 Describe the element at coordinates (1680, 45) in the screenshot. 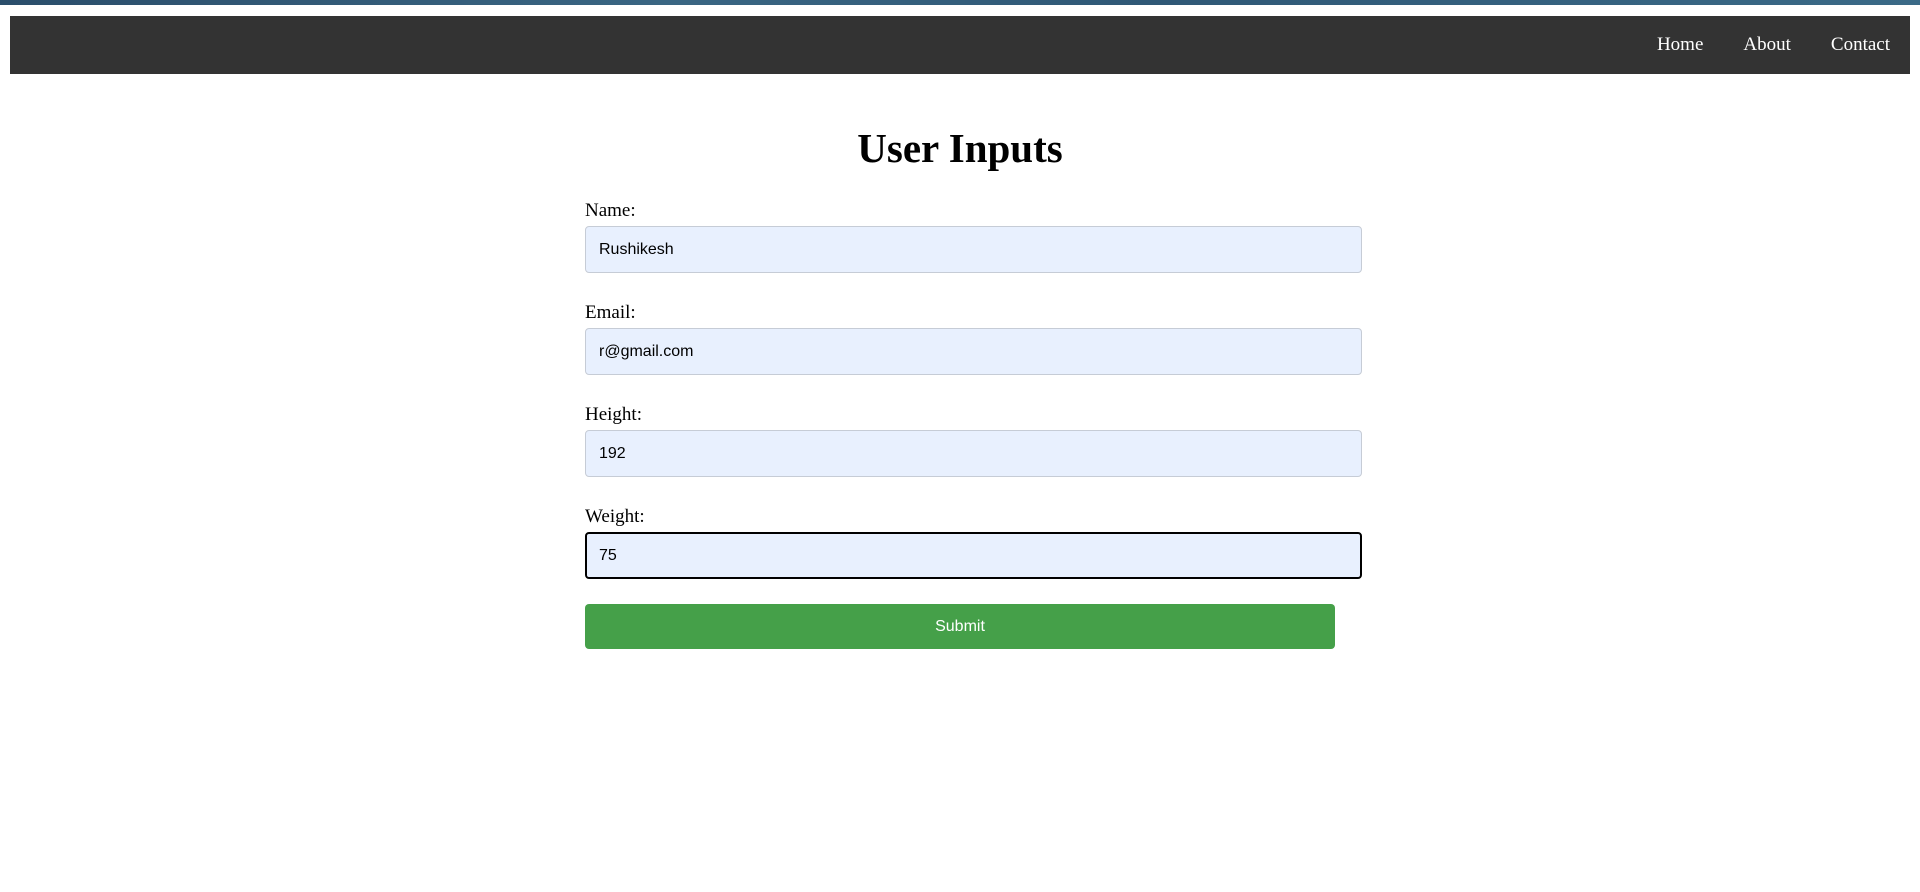

I see `nav-link-home: Home` at that location.